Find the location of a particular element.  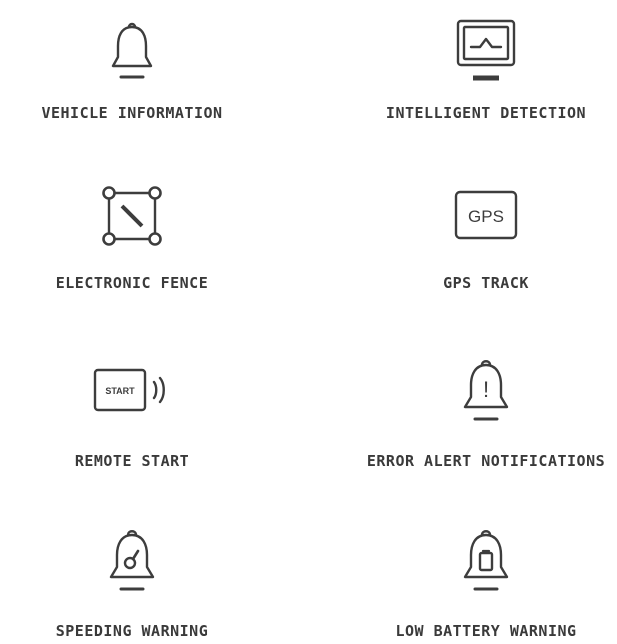

exclamation-icon: ! is located at coordinates (486, 389).